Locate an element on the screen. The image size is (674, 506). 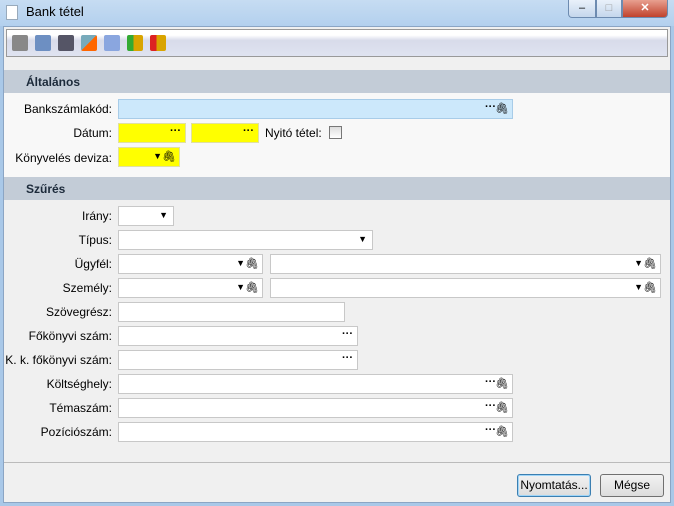
topic-field: ··· 🖇 is located at coordinates (315, 408).